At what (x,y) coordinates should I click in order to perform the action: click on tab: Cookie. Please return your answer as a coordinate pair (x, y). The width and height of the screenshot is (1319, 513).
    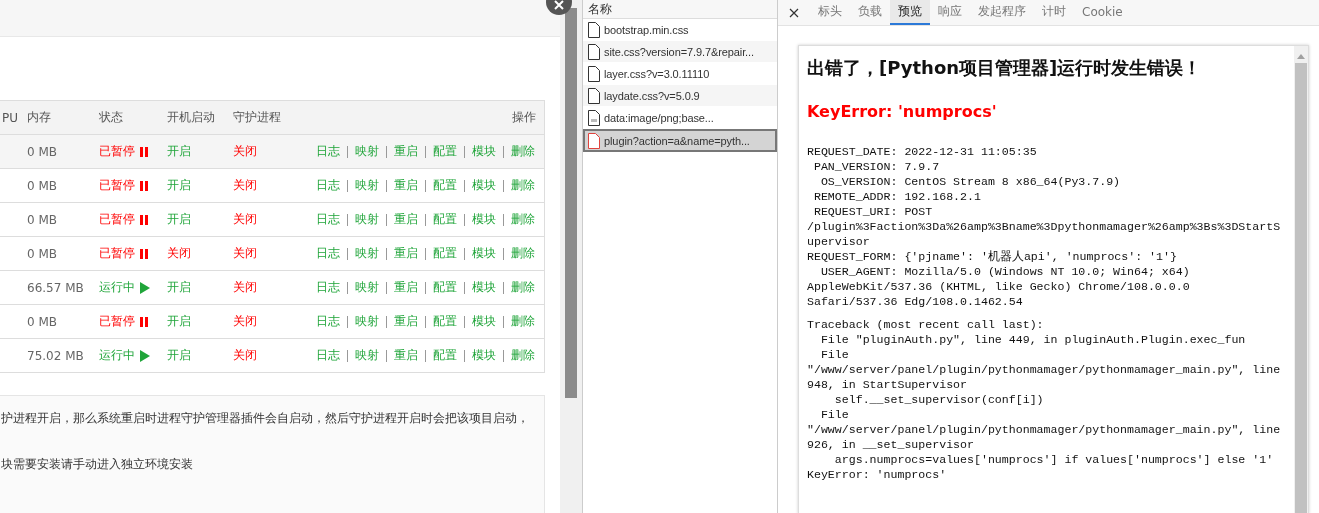
    Looking at the image, I should click on (1102, 12).